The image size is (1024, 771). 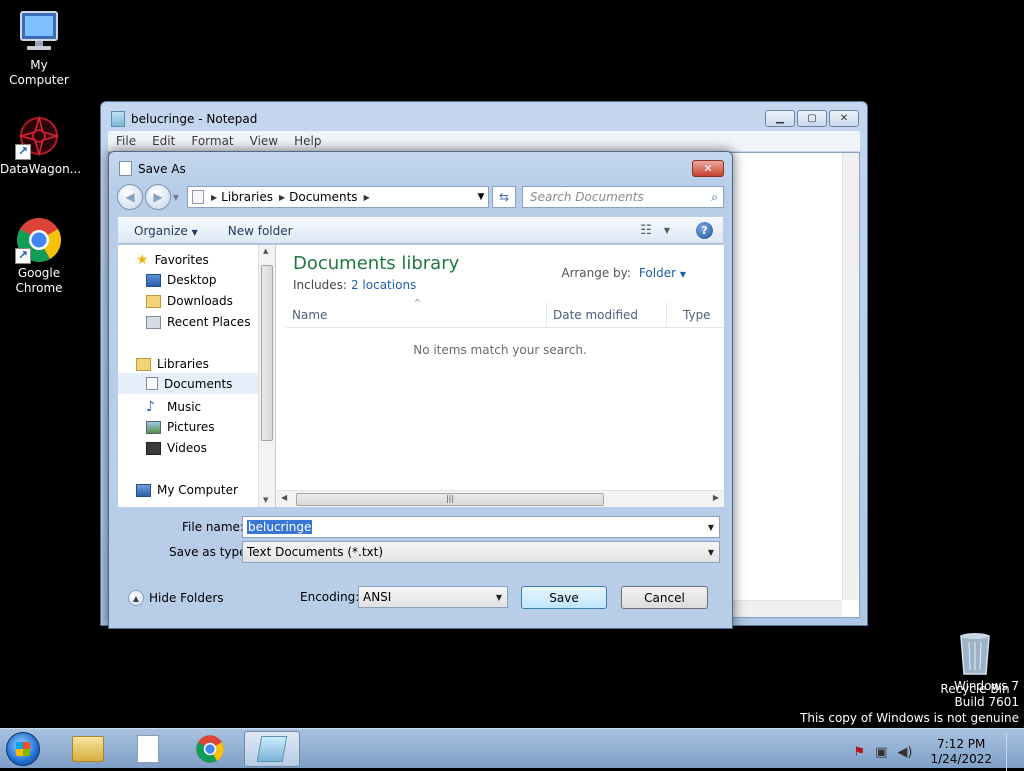 What do you see at coordinates (859, 752) in the screenshot?
I see `action-center-icon: ⚑` at bounding box center [859, 752].